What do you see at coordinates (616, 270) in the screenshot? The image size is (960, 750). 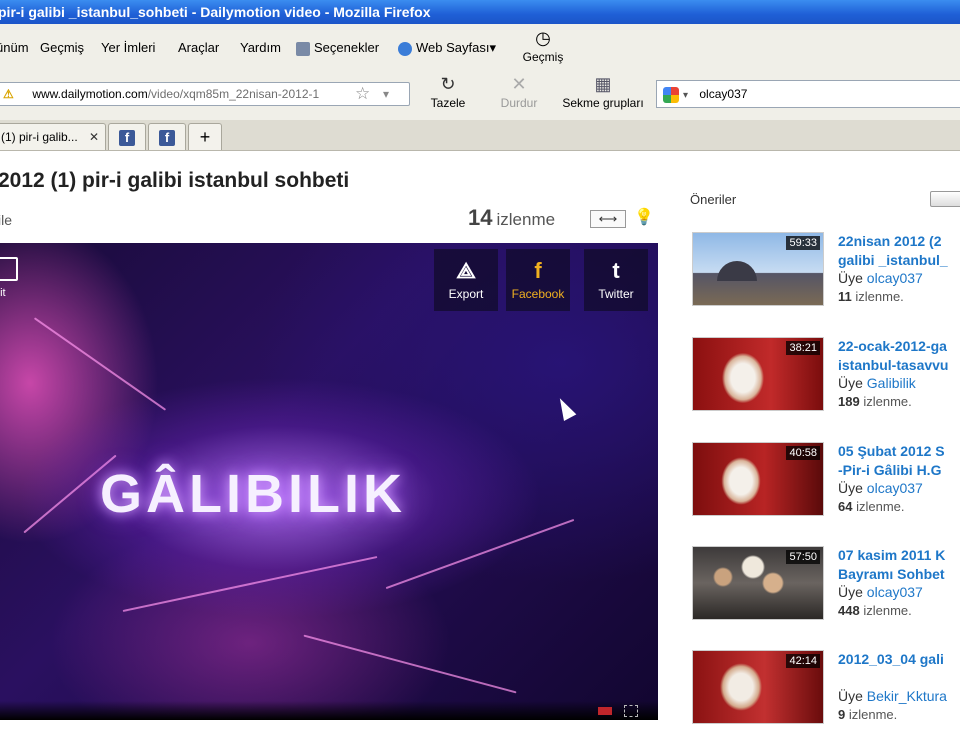 I see `twitter-icon: t` at bounding box center [616, 270].